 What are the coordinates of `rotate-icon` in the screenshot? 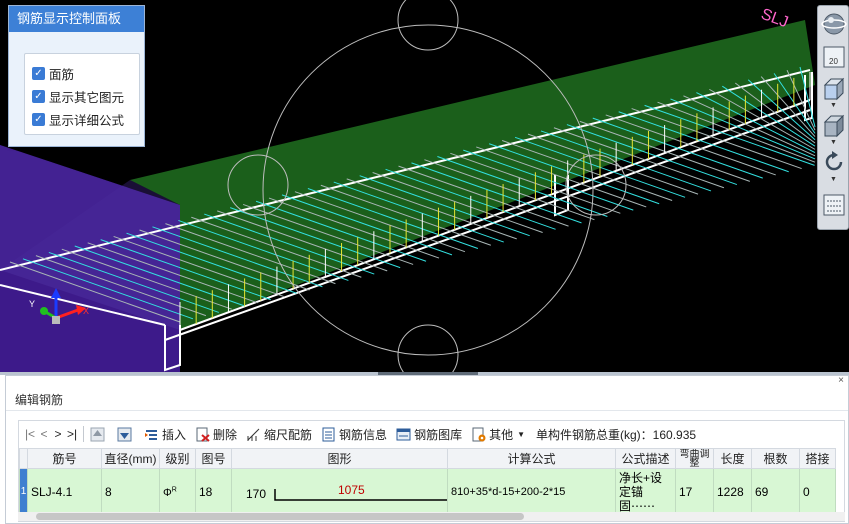 It's located at (834, 162).